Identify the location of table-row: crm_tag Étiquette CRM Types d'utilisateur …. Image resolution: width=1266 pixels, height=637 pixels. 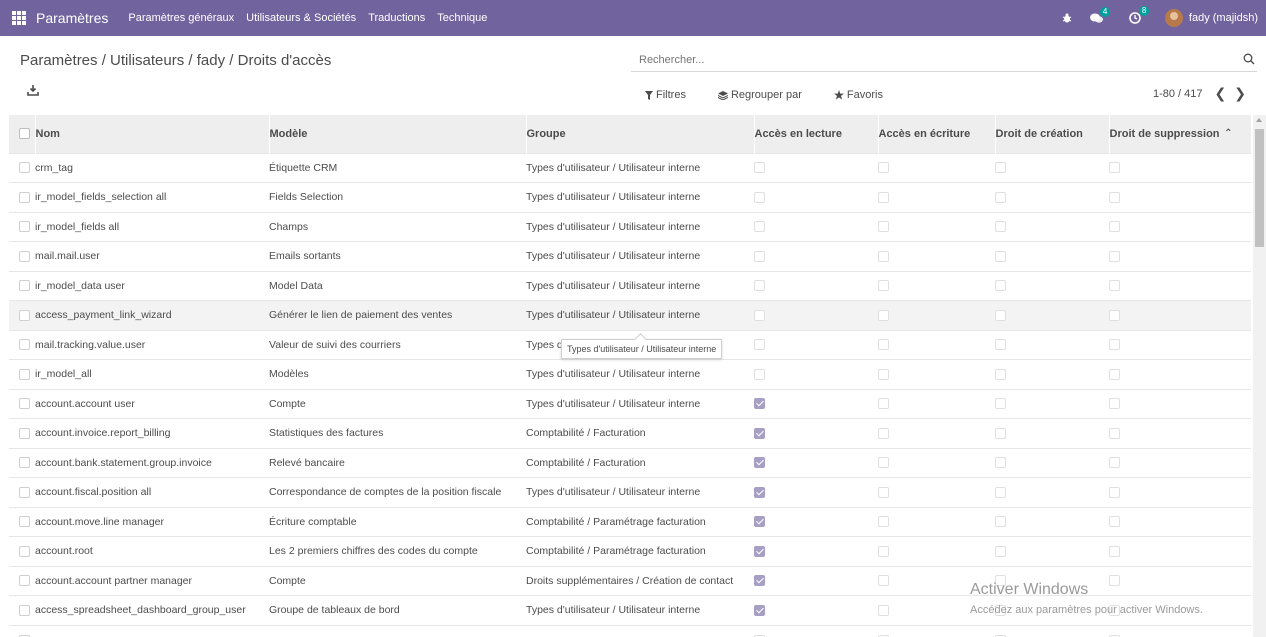
(630, 167).